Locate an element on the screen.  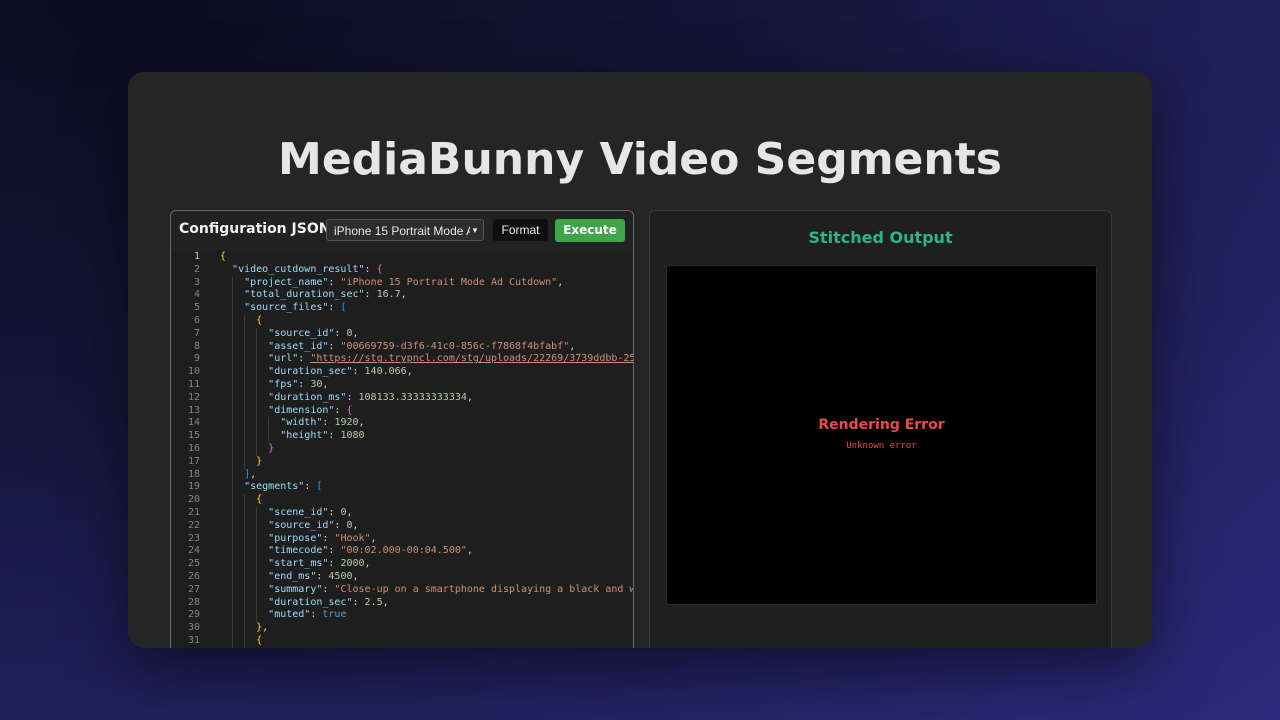
line-number: 31 is located at coordinates (193, 640).